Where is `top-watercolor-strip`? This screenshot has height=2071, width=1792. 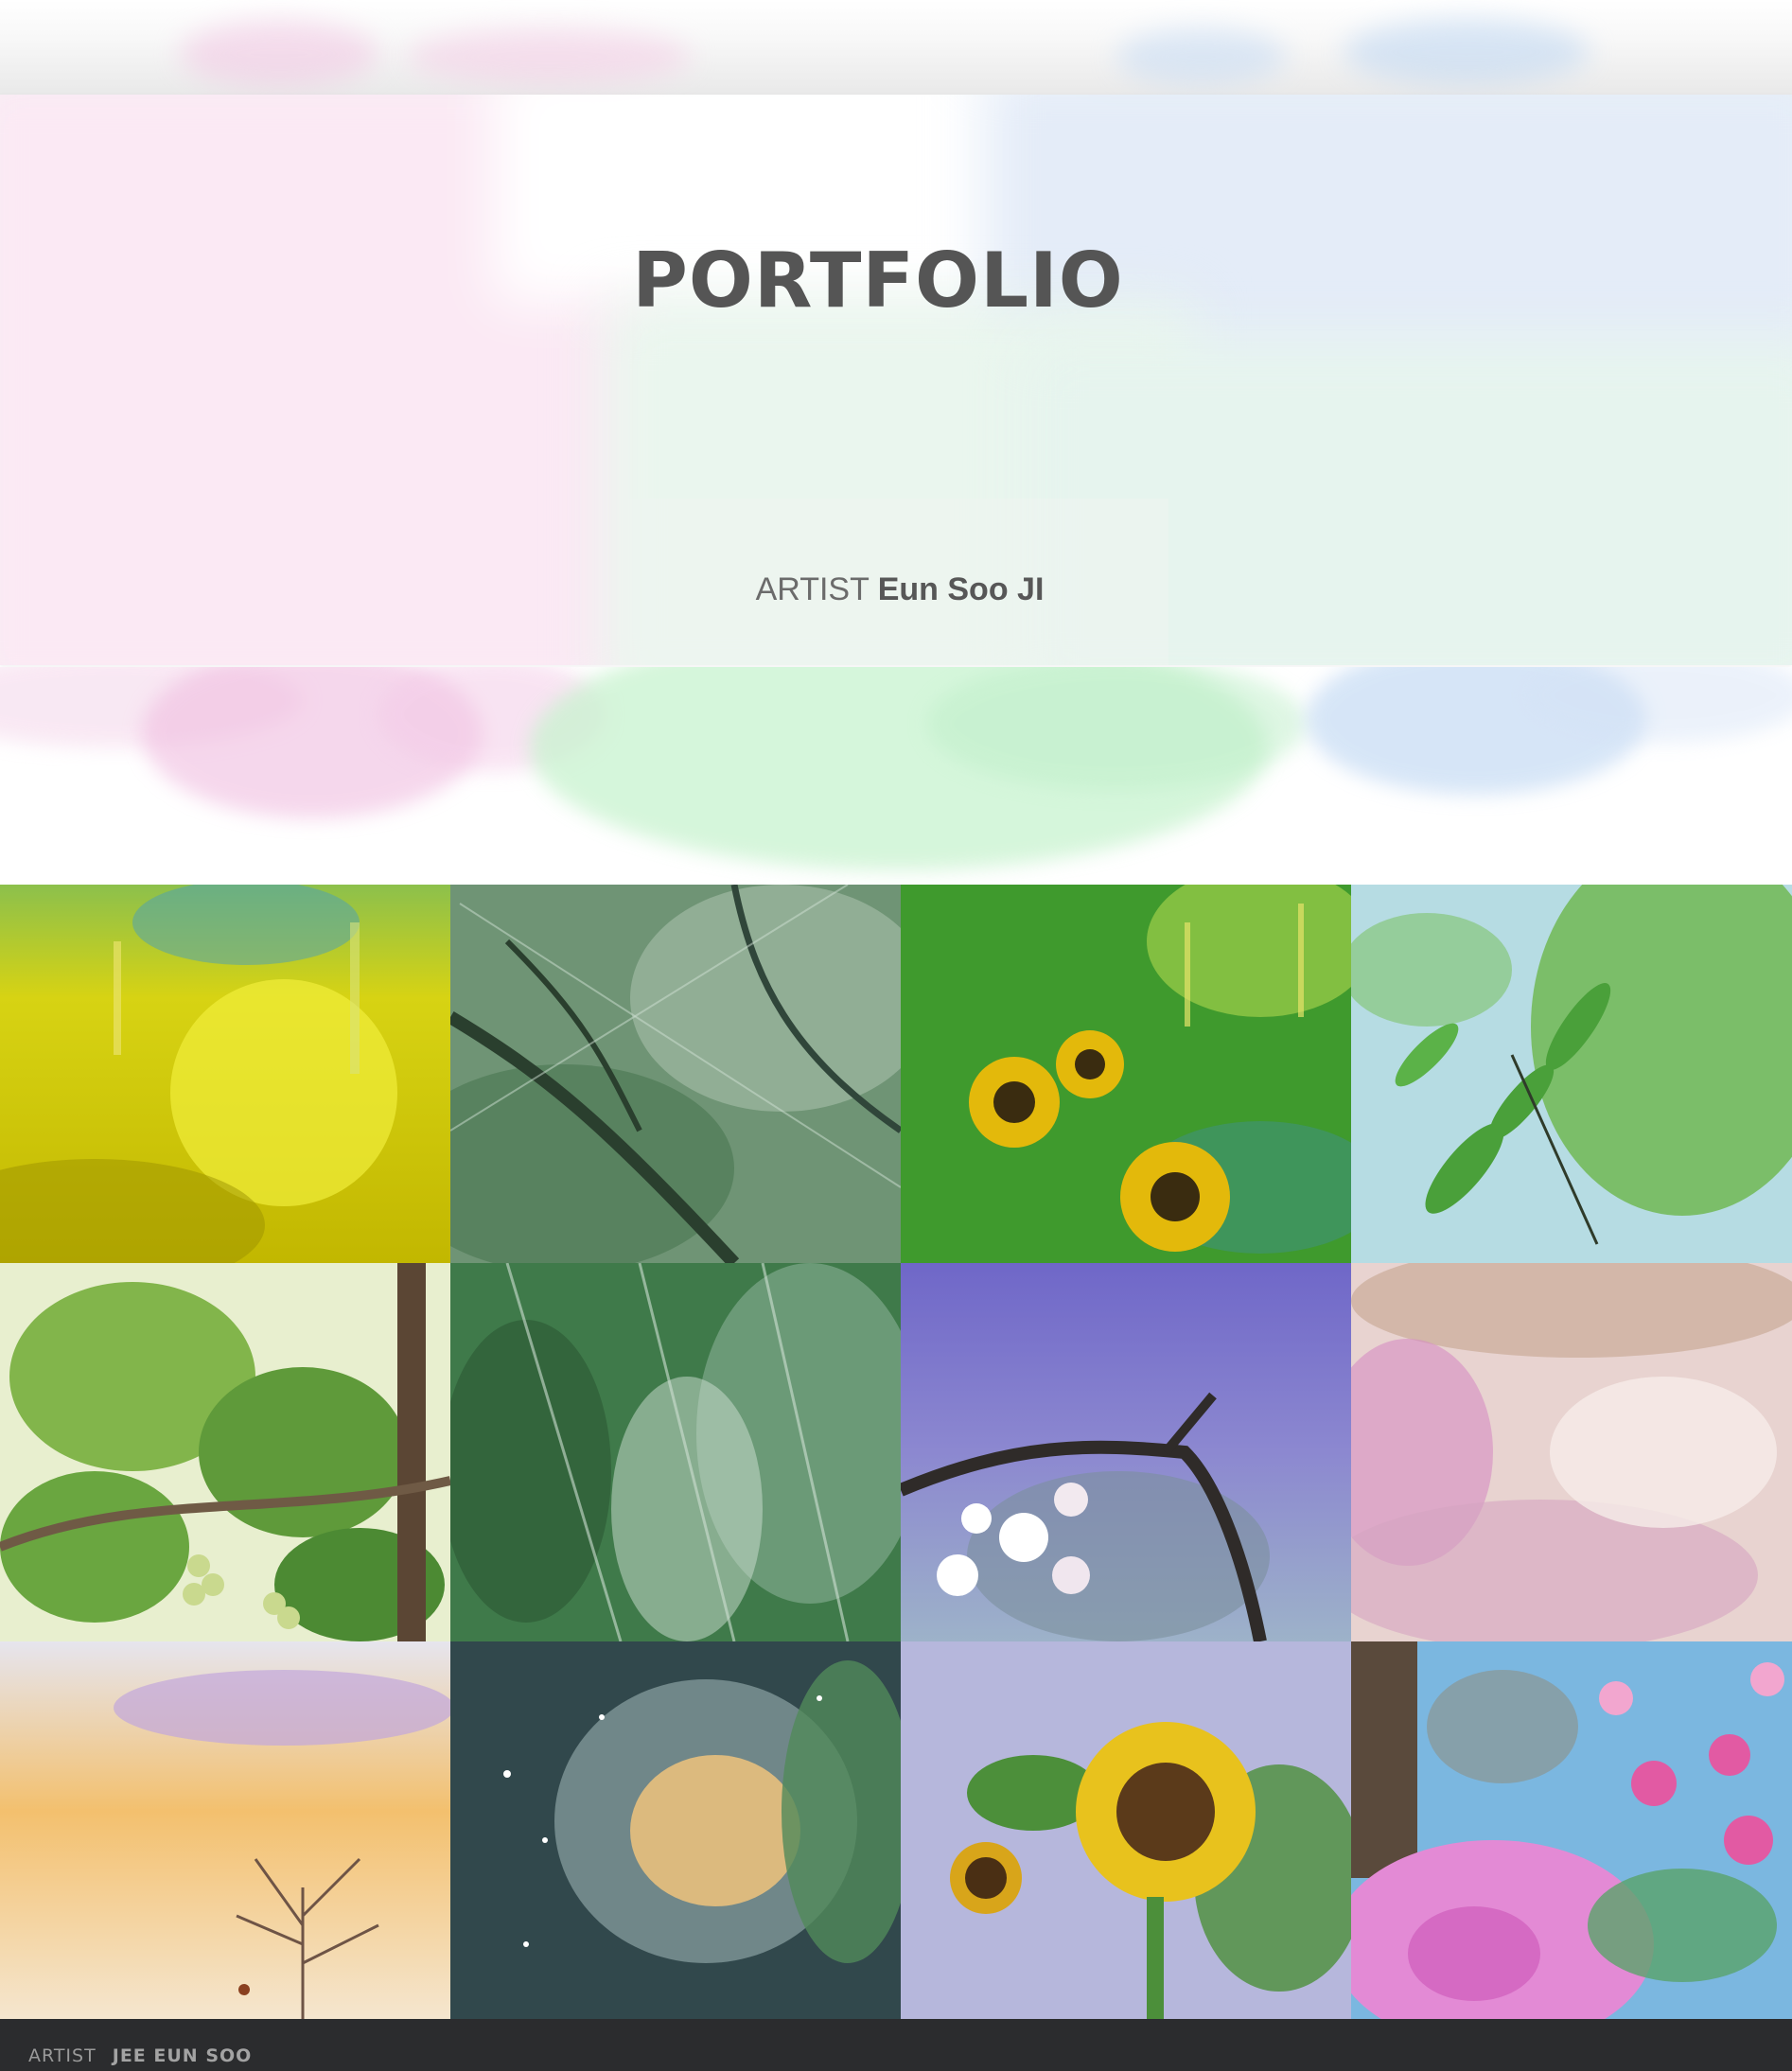 top-watercolor-strip is located at coordinates (896, 47).